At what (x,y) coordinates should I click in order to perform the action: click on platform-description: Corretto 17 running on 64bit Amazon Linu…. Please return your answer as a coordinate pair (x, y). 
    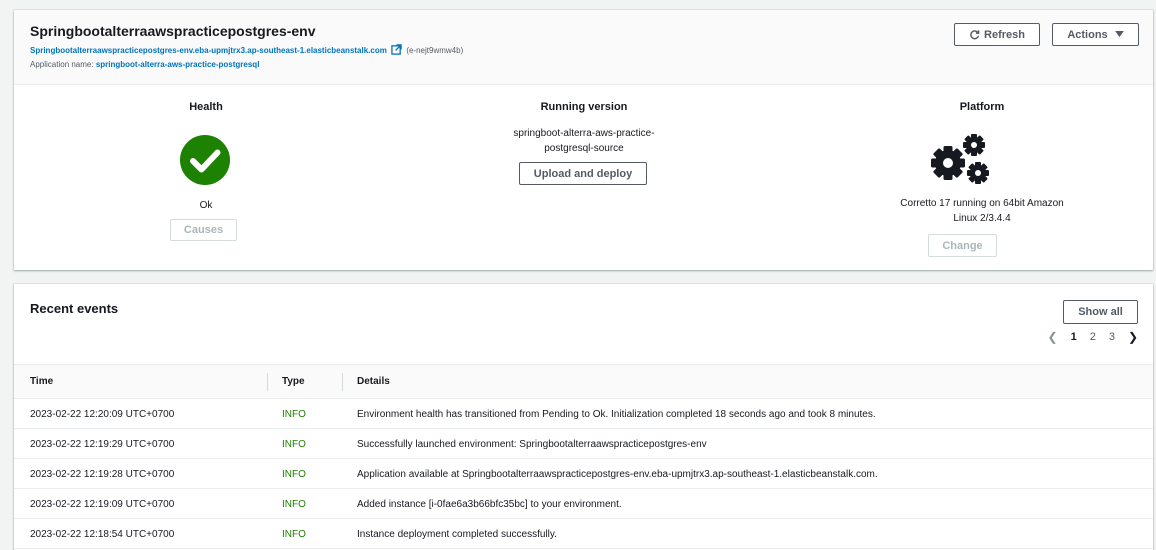
    Looking at the image, I should click on (982, 211).